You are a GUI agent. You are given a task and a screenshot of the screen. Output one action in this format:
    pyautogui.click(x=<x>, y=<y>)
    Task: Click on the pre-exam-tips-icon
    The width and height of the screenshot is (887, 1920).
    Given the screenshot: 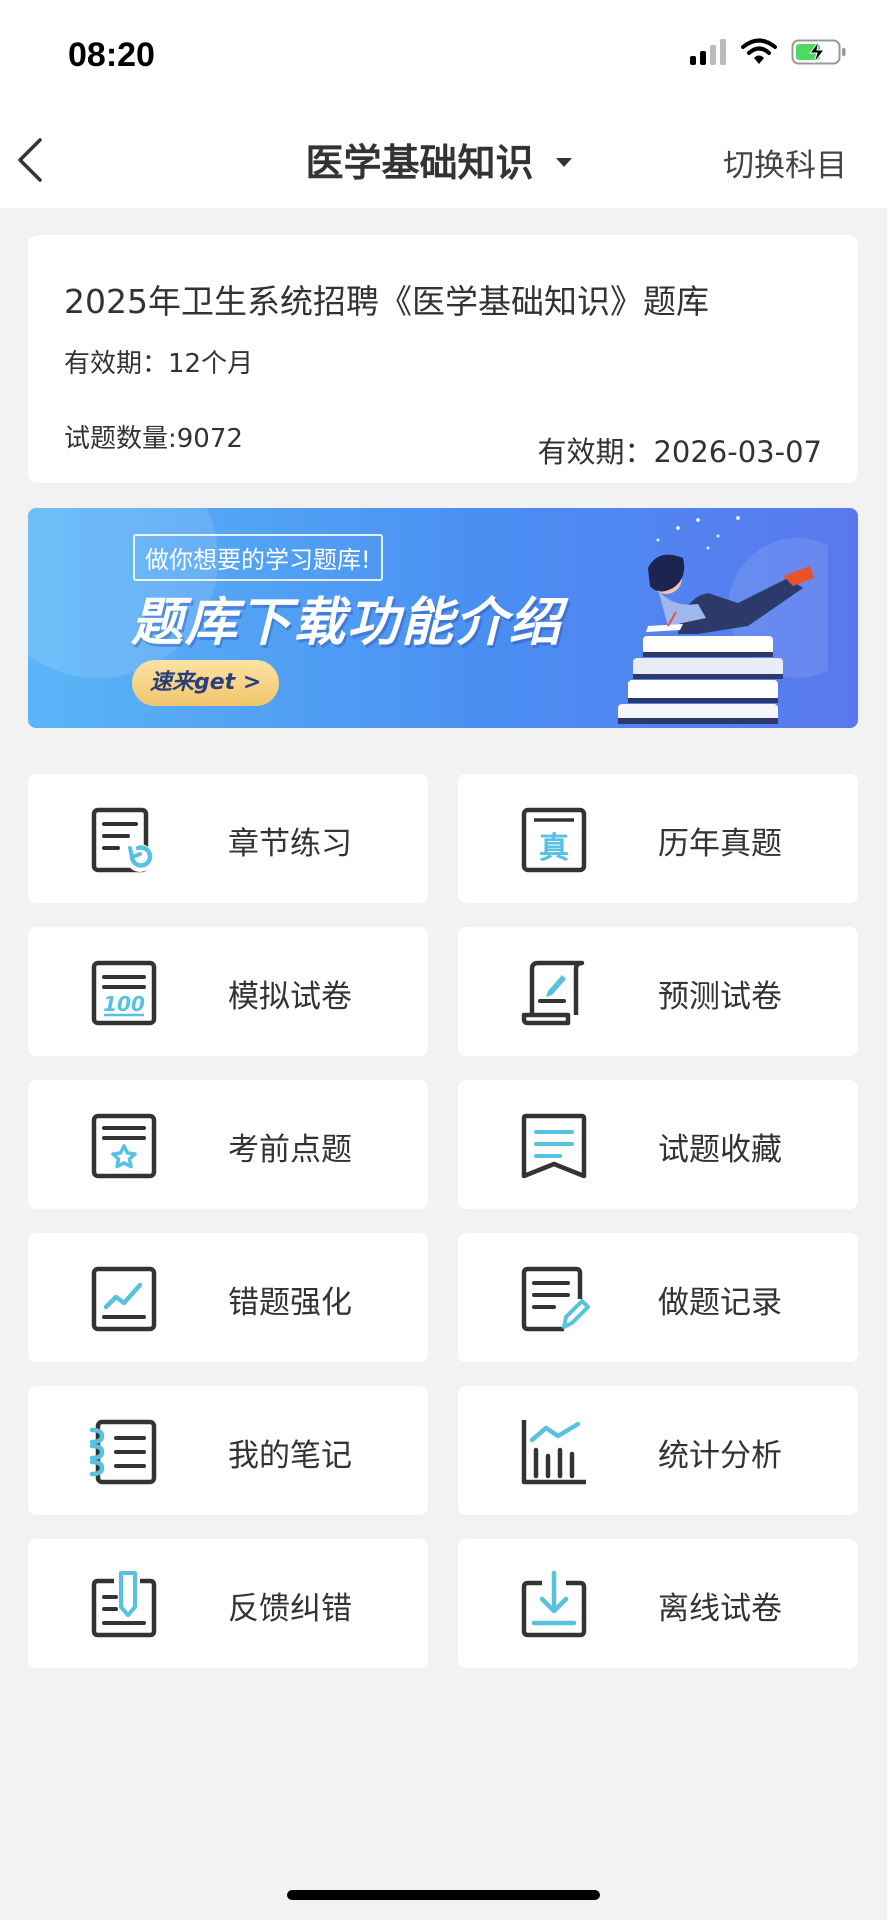 What is the action you would take?
    pyautogui.click(x=124, y=1146)
    